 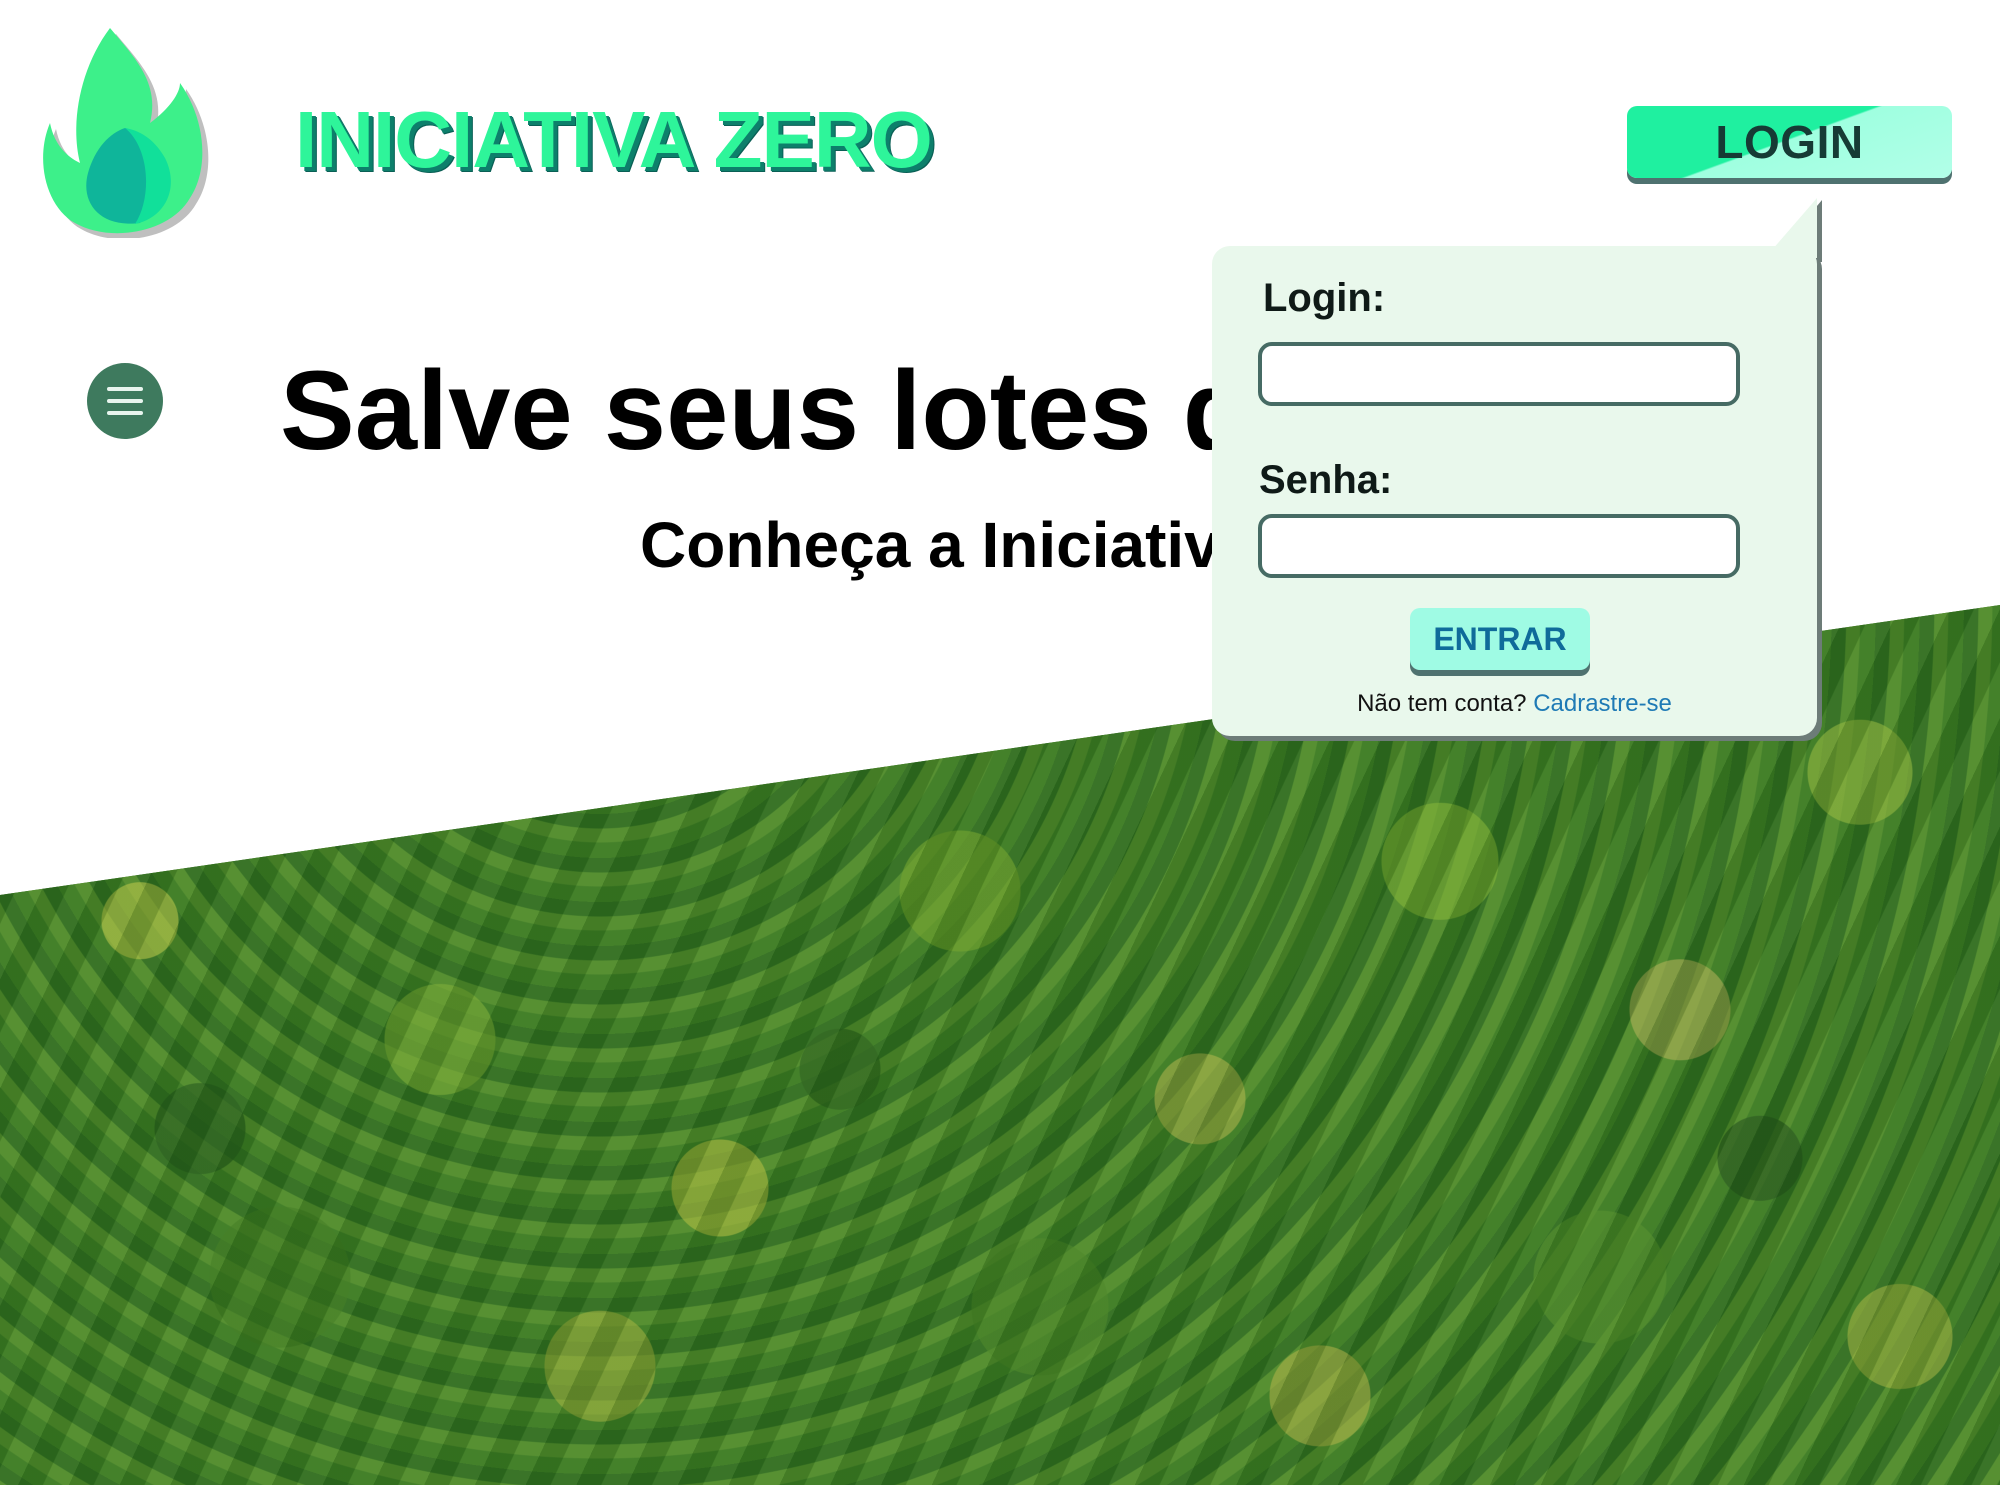 I want to click on password-label: Senha:, so click(x=1326, y=480).